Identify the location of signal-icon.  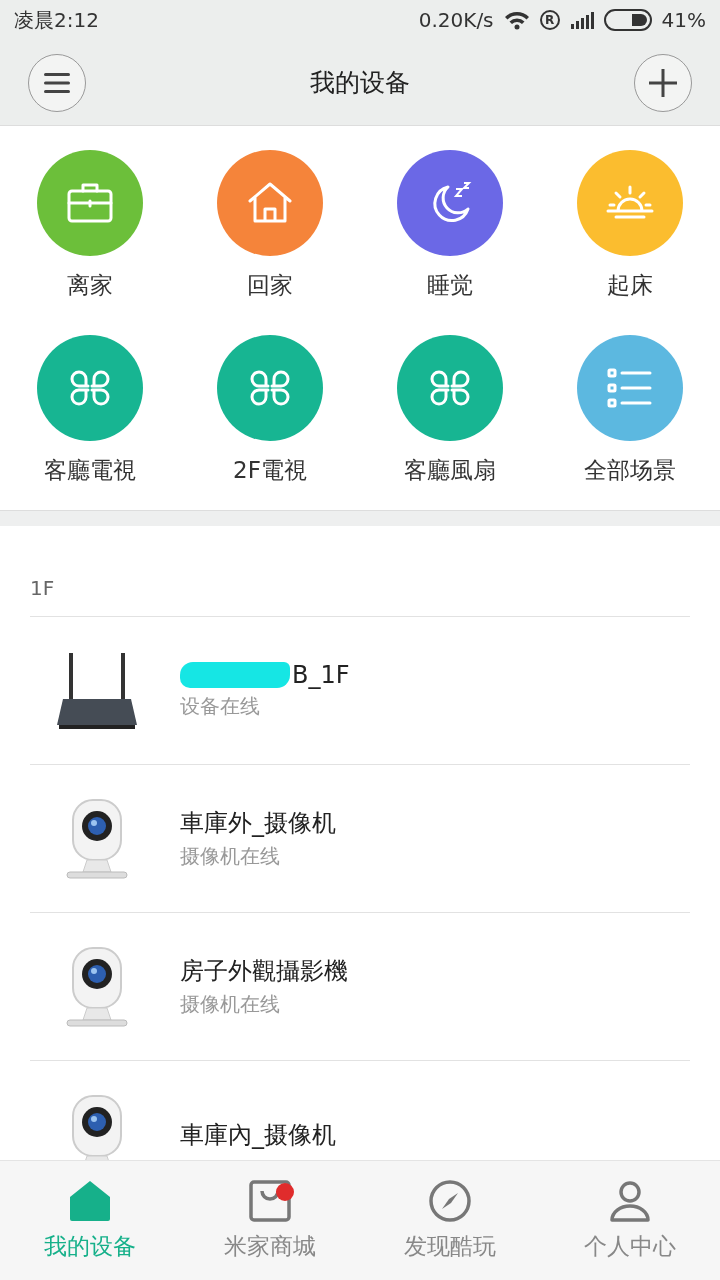
(581, 20).